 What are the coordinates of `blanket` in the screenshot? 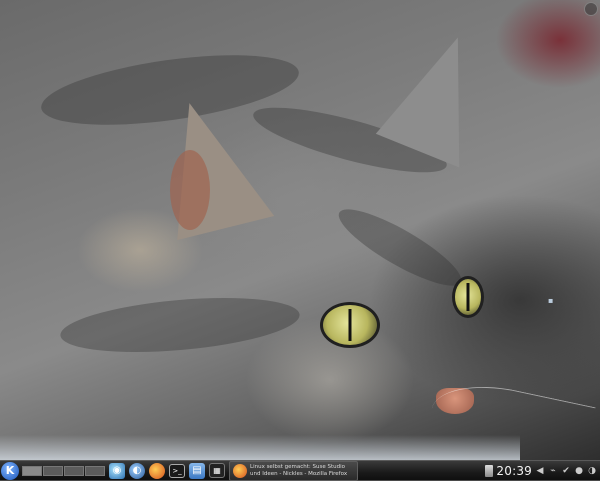 It's located at (260, 447).